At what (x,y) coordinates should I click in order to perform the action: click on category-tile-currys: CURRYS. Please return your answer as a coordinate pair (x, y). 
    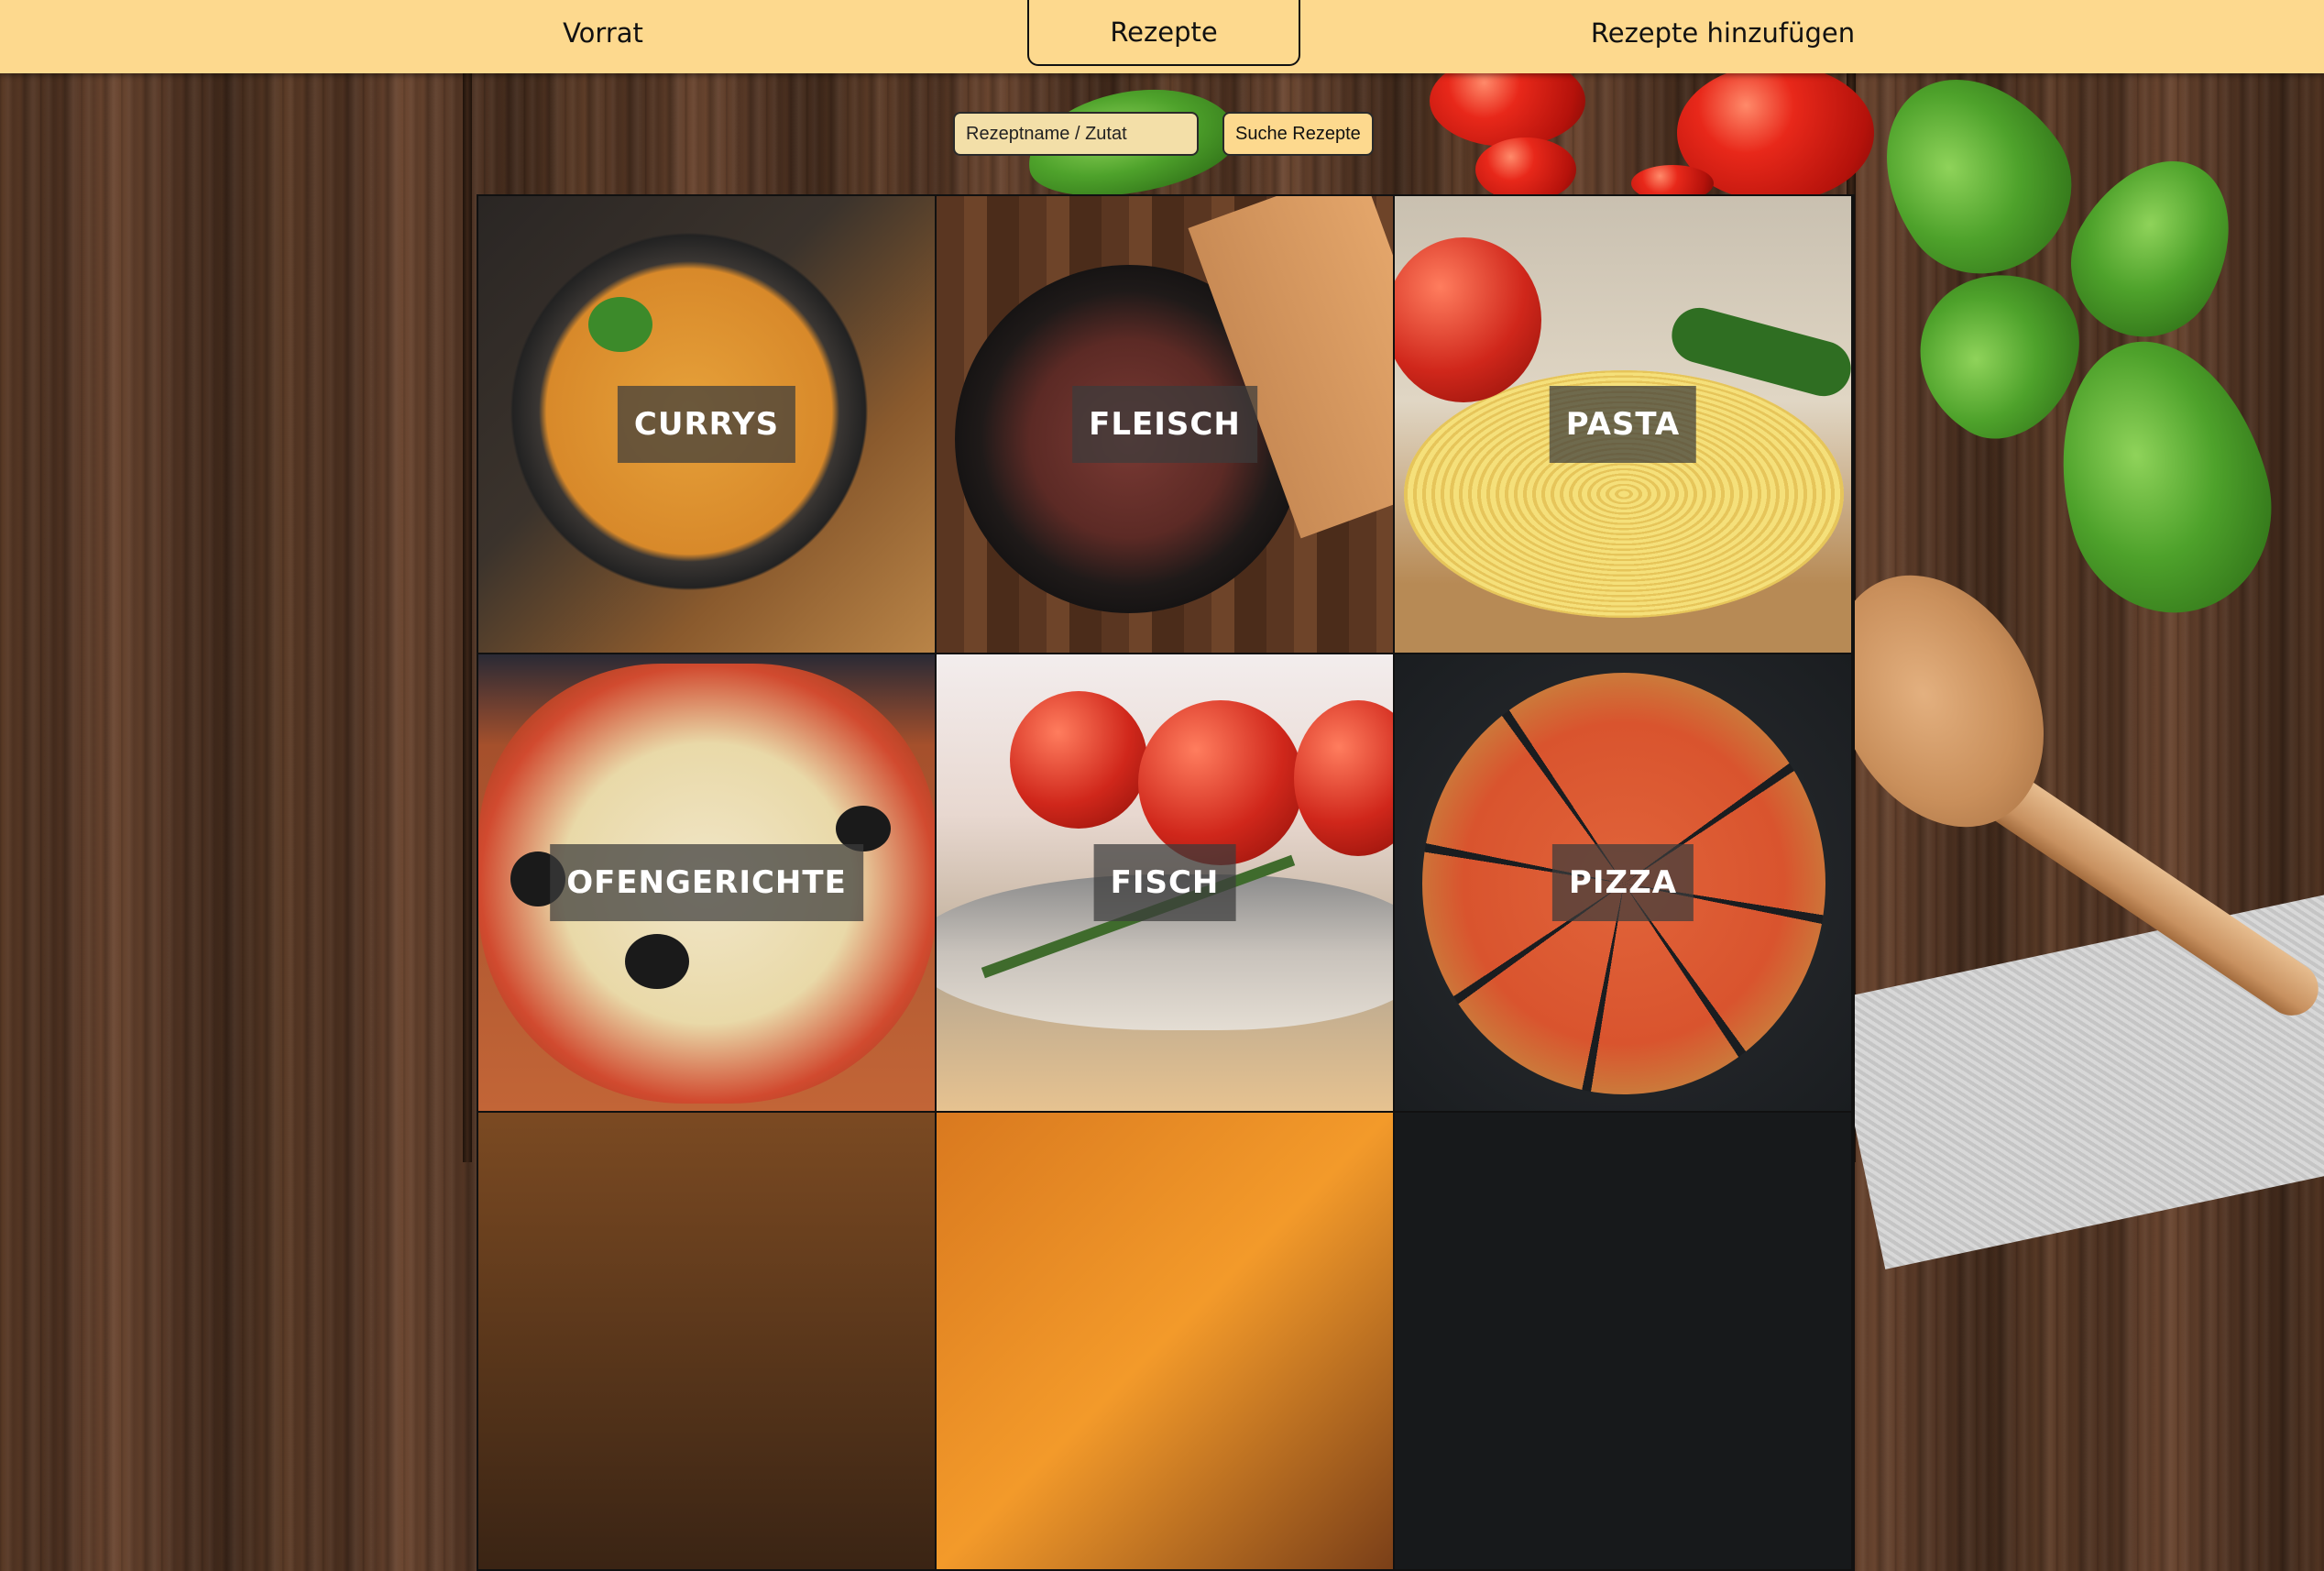
    Looking at the image, I should click on (706, 424).